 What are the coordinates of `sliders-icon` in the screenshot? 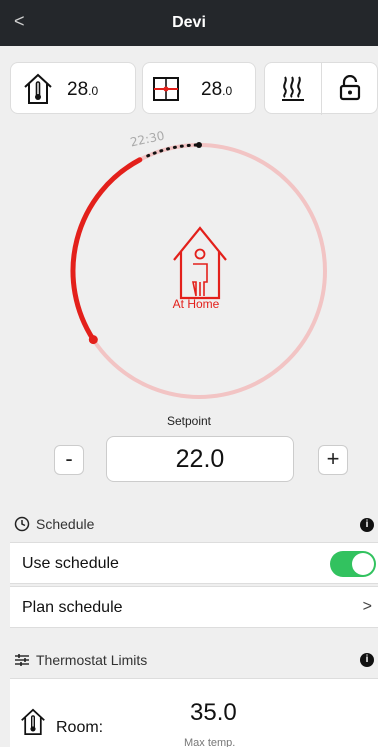 It's located at (22, 660).